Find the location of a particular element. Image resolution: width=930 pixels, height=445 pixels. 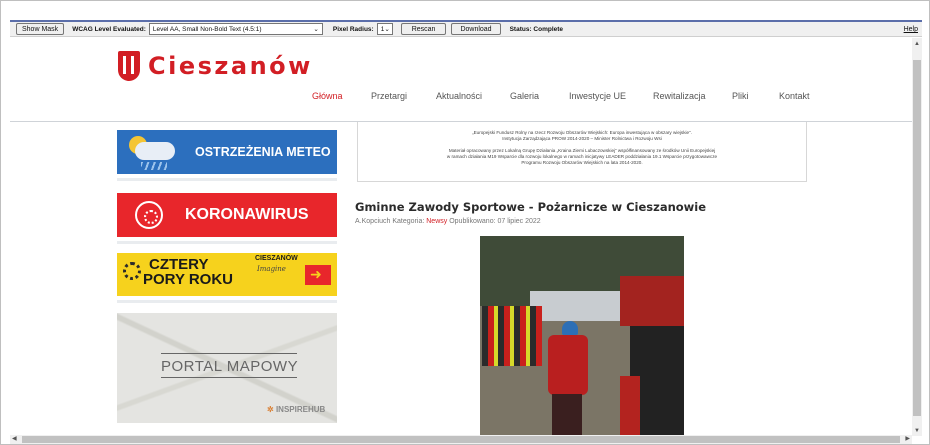

photo-athlete-legs is located at coordinates (567, 417).